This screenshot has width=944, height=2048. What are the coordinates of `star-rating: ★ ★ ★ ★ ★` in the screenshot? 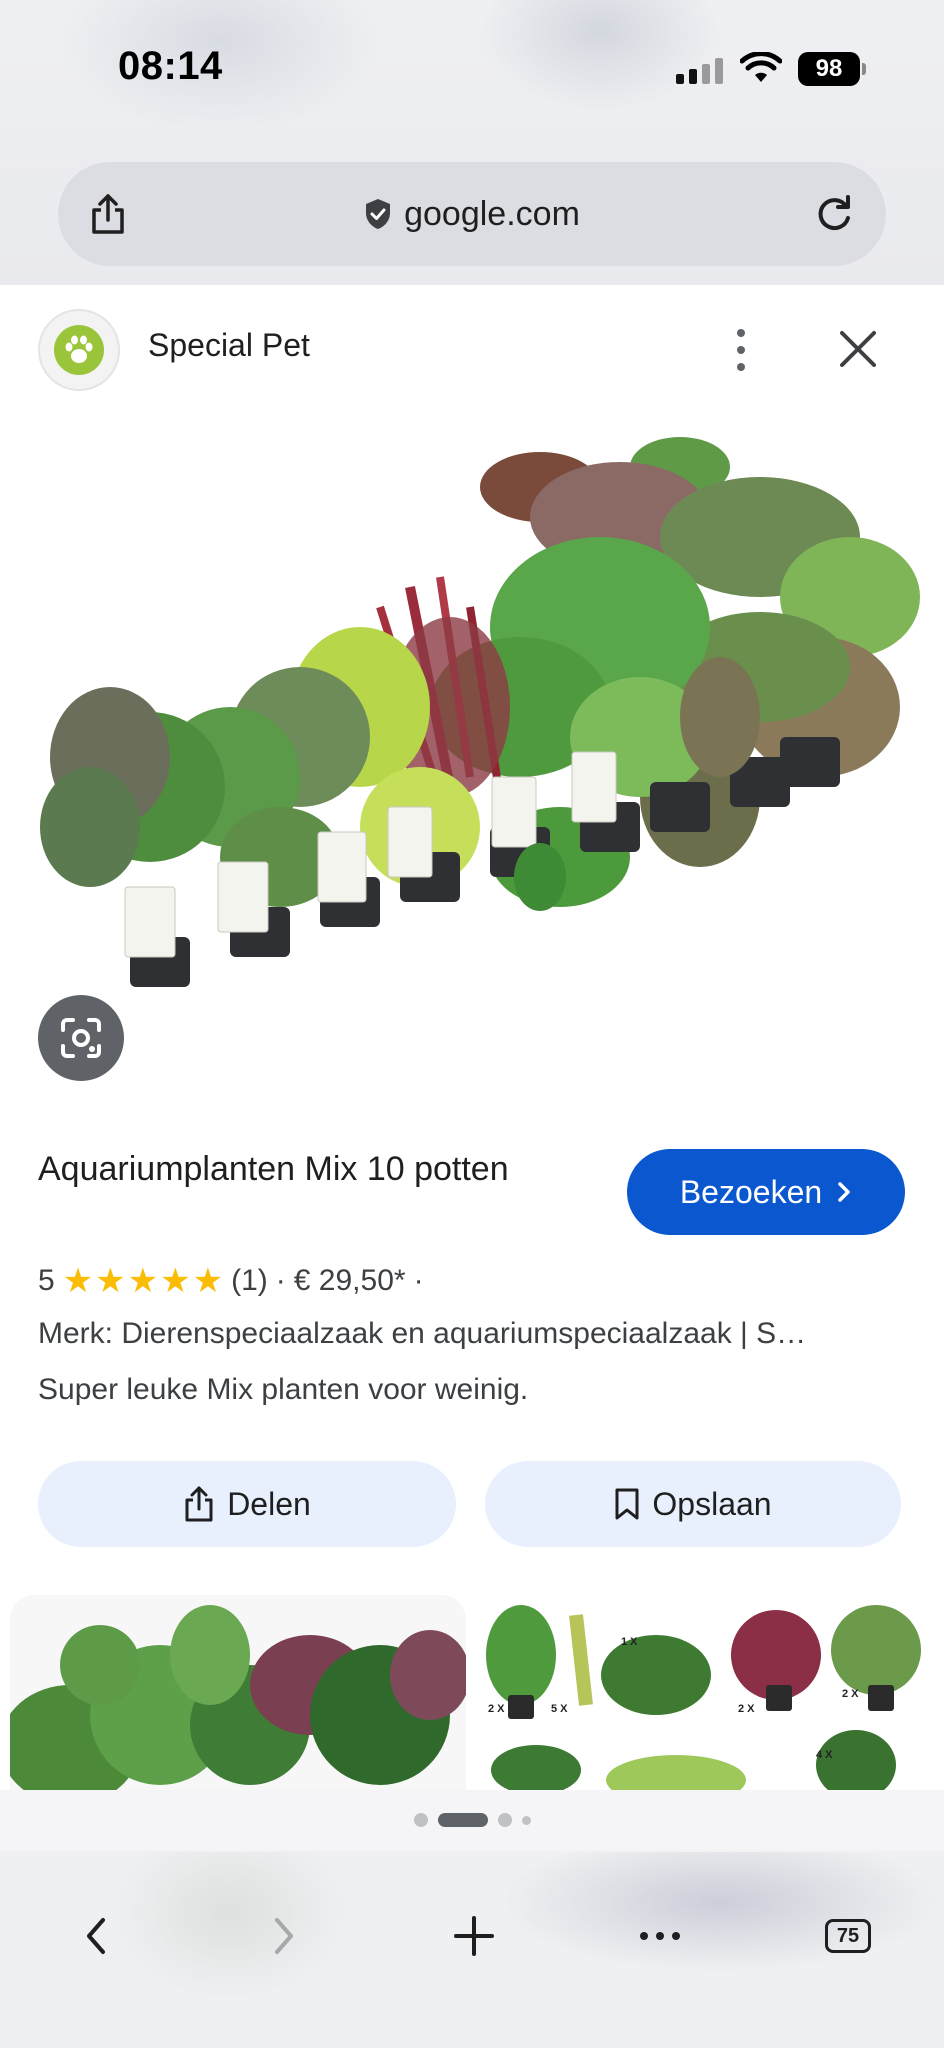 It's located at (143, 1281).